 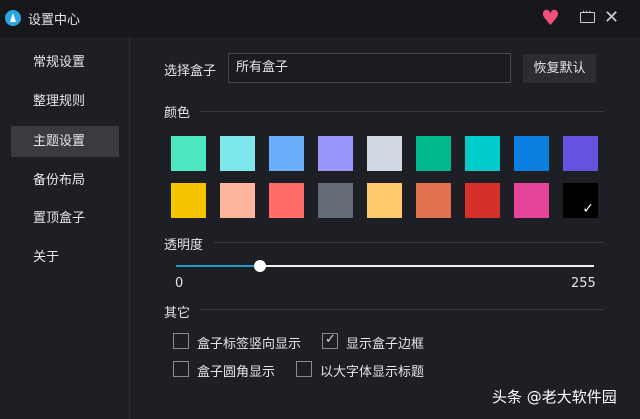 What do you see at coordinates (179, 283) in the screenshot?
I see `opacity-min: 0` at bounding box center [179, 283].